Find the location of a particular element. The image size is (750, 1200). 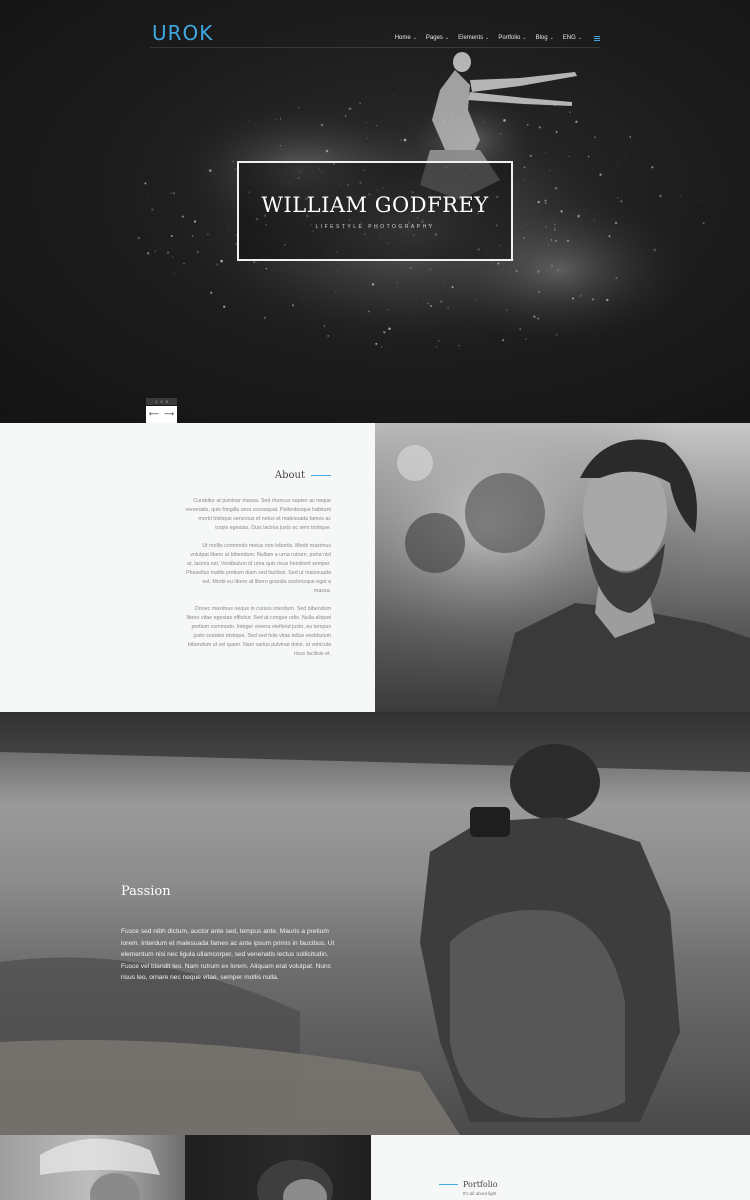

portfolio-section: Portfolio It's all about light is located at coordinates (560, 1167).